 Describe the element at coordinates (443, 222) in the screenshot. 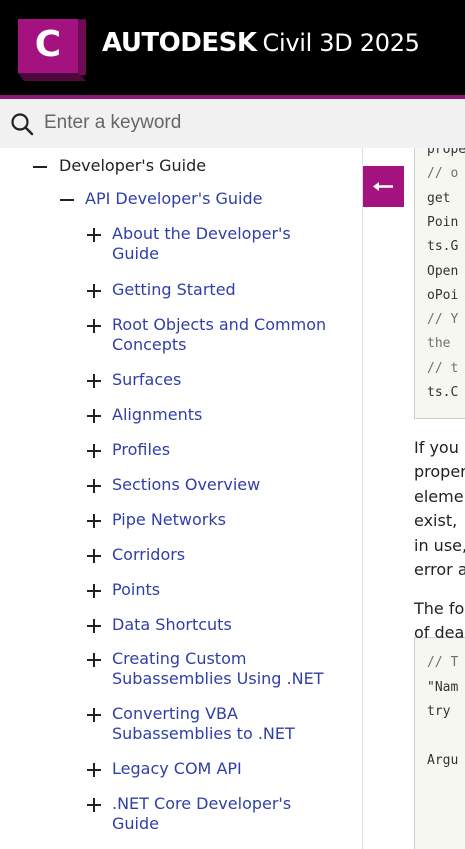

I see `code-line: Poin` at that location.